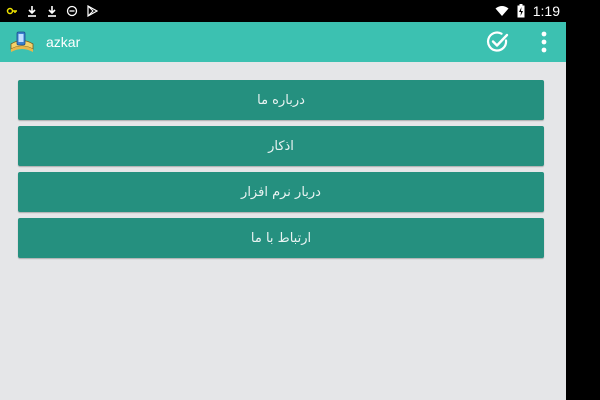  Describe the element at coordinates (11, 11) in the screenshot. I see `notification-key-icon` at that location.